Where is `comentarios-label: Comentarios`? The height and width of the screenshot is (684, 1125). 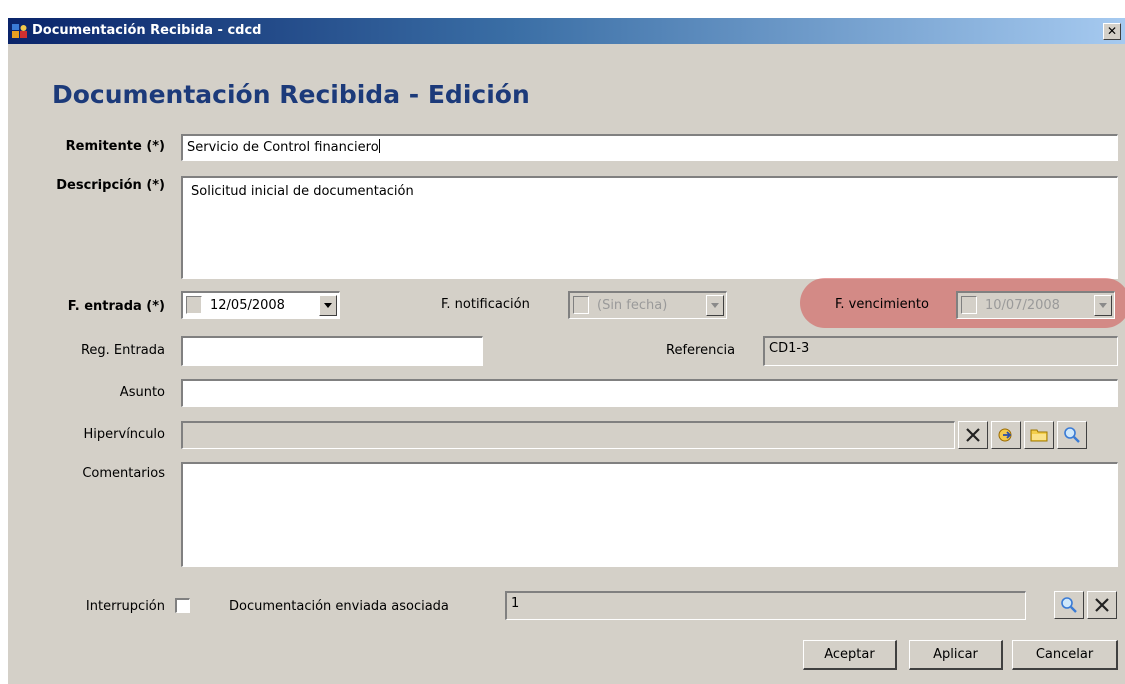
comentarios-label: Comentarios is located at coordinates (123, 473).